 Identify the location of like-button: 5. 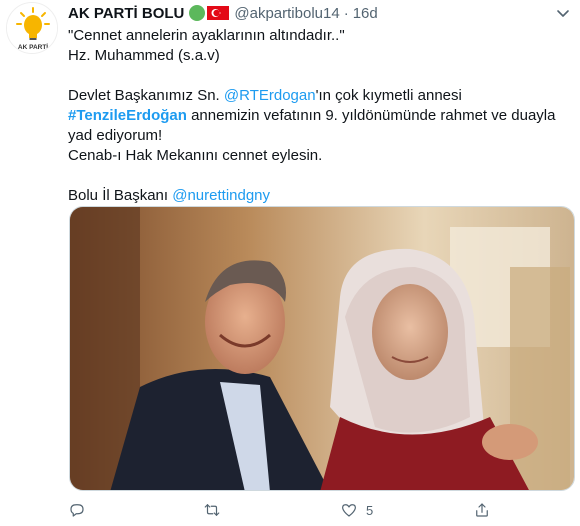
(356, 510).